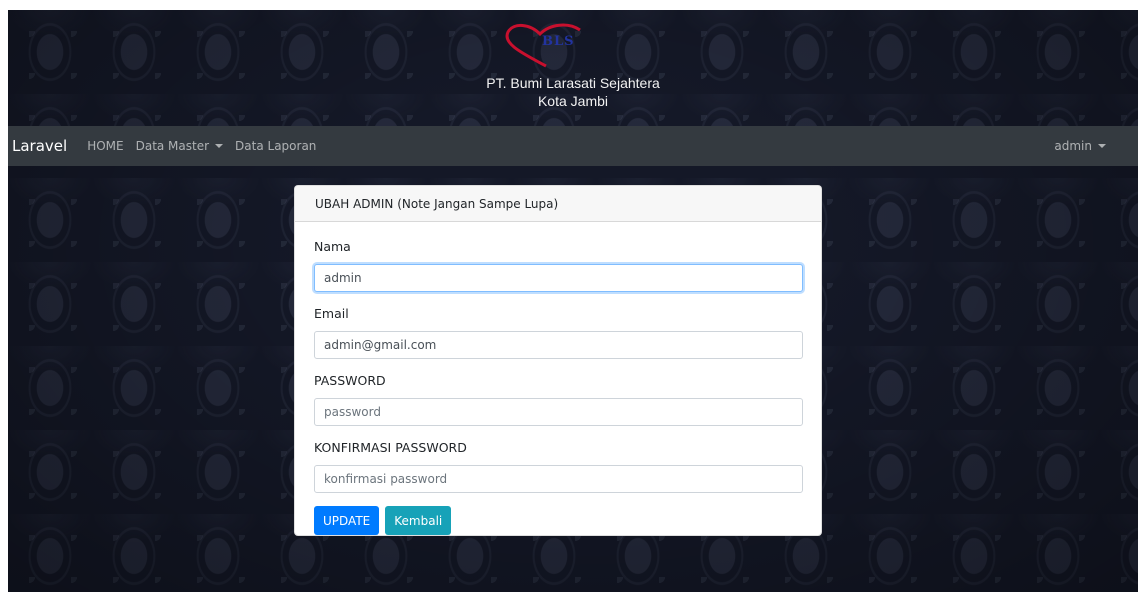 The width and height of the screenshot is (1138, 592). I want to click on nav-data-laporan-label: Data Laporan, so click(276, 146).